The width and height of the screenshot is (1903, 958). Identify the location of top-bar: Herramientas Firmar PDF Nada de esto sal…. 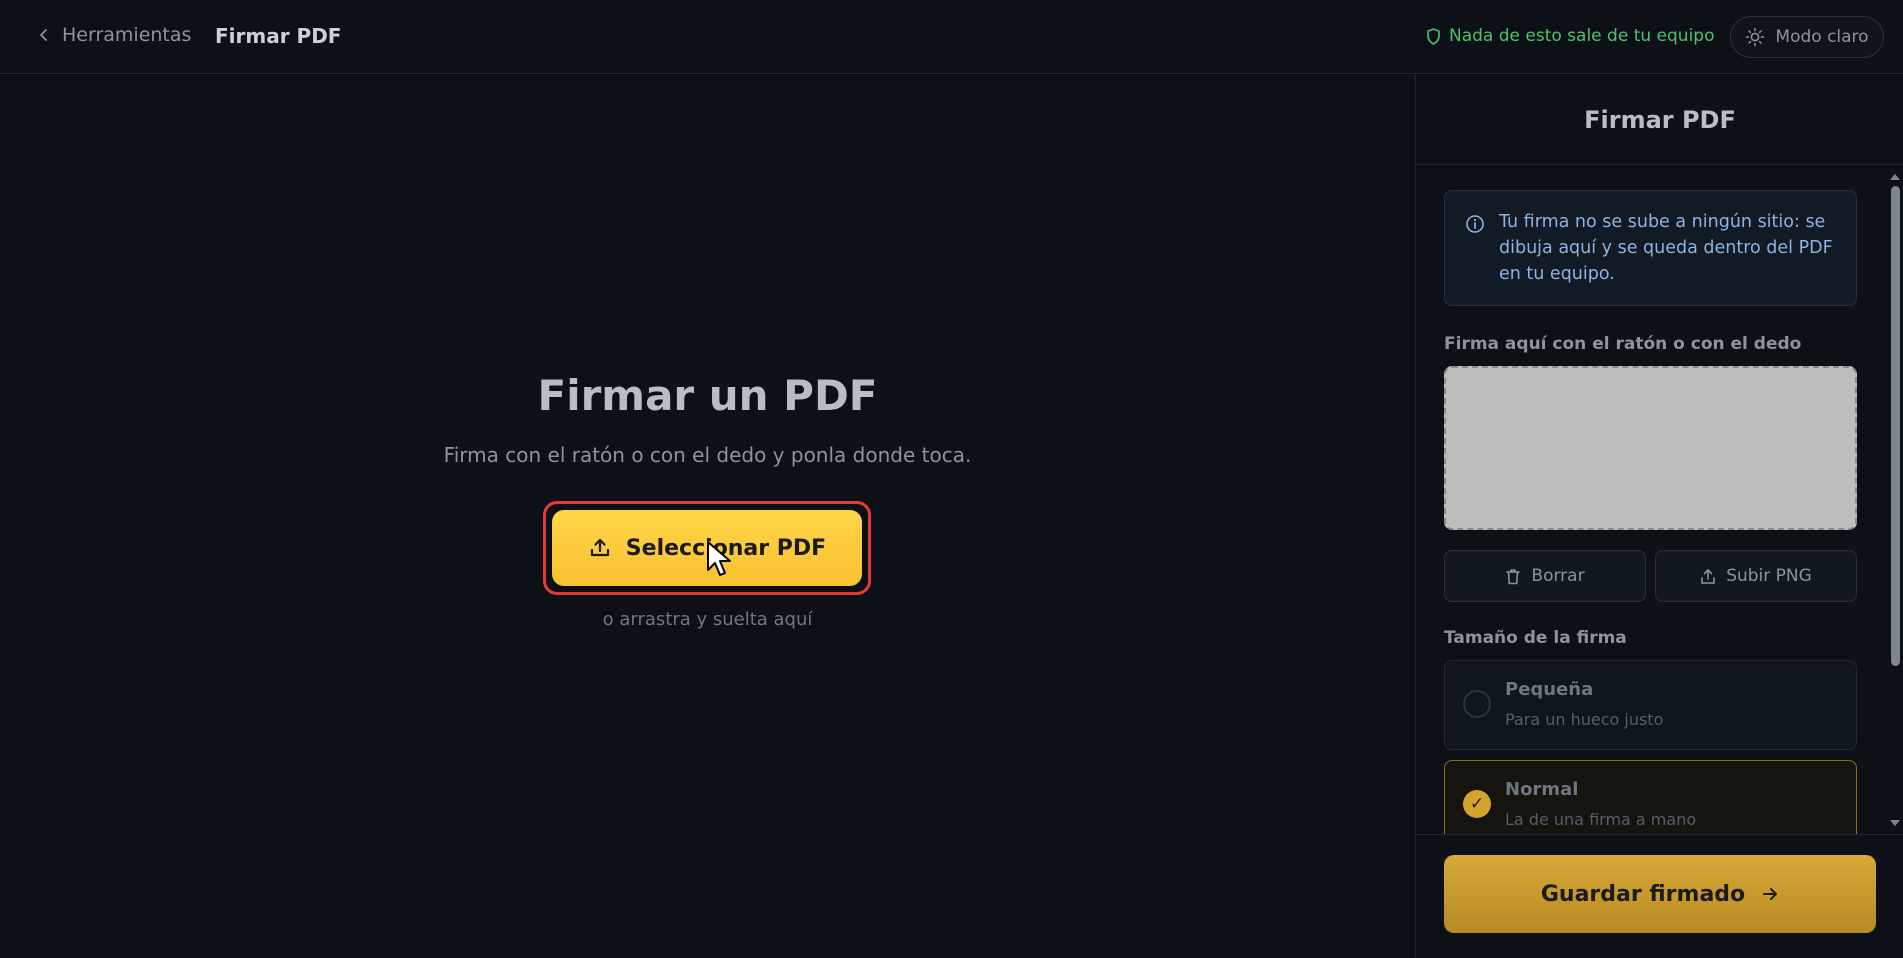
(951, 37).